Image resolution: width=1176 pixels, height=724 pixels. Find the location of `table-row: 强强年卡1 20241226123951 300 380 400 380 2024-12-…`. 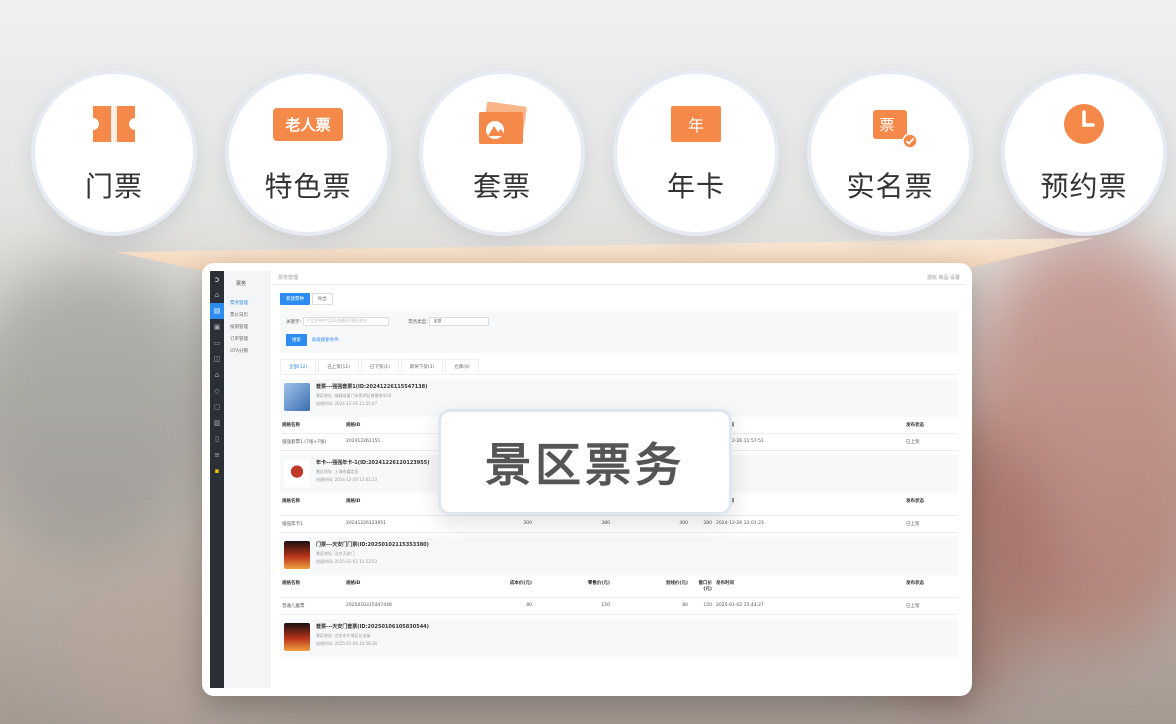

table-row: 强强年卡1 20241226123951 300 380 400 380 2024-12-… is located at coordinates (619, 524).